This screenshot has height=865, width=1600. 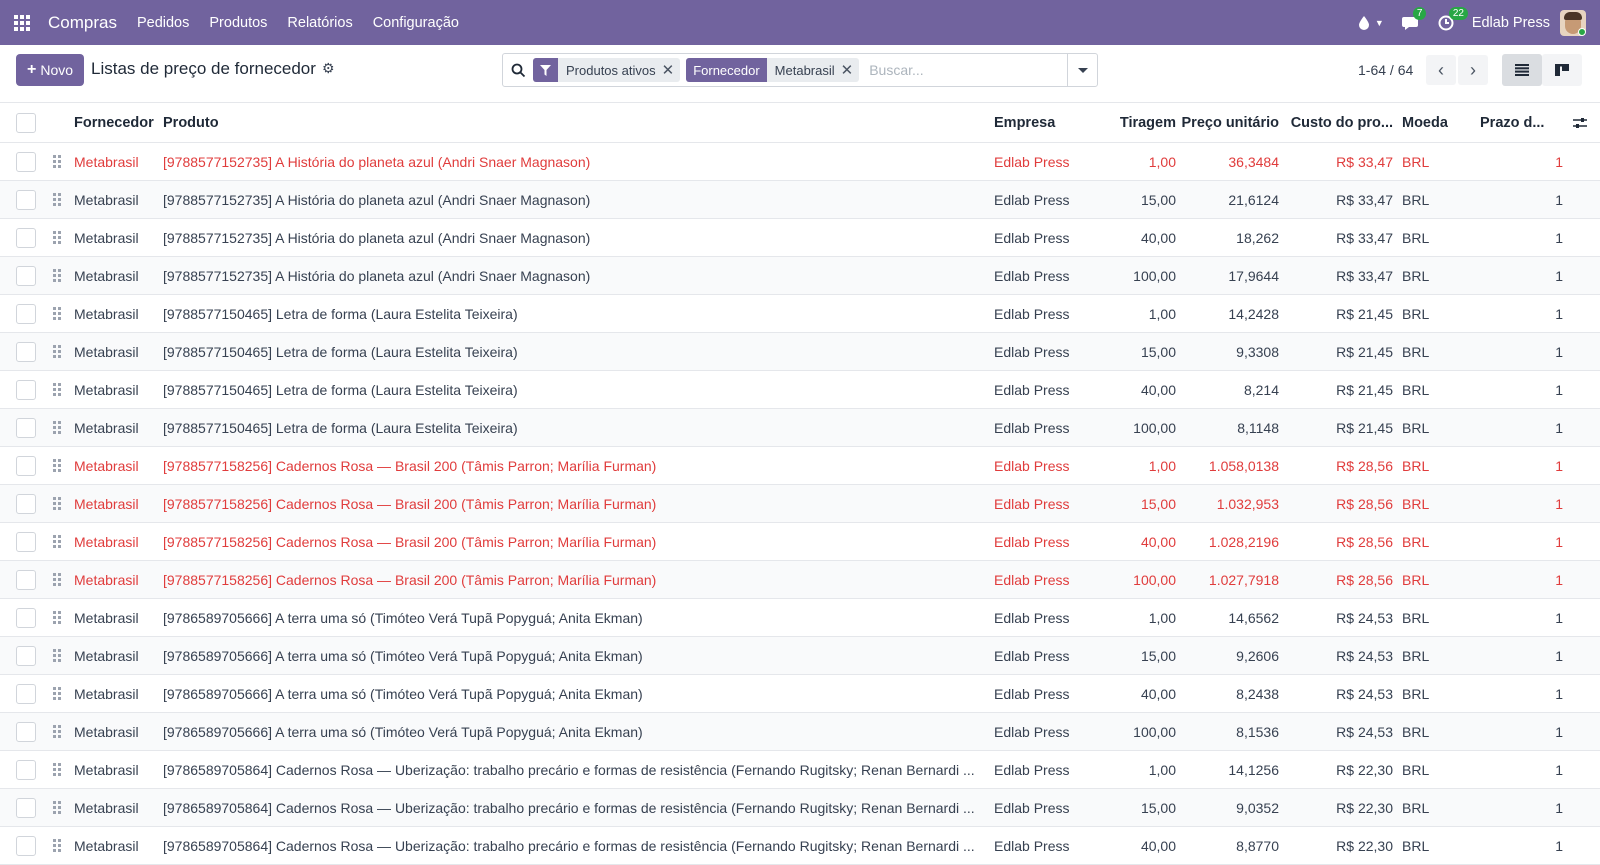 What do you see at coordinates (1432, 122) in the screenshot?
I see `col-moeda: Moeda` at bounding box center [1432, 122].